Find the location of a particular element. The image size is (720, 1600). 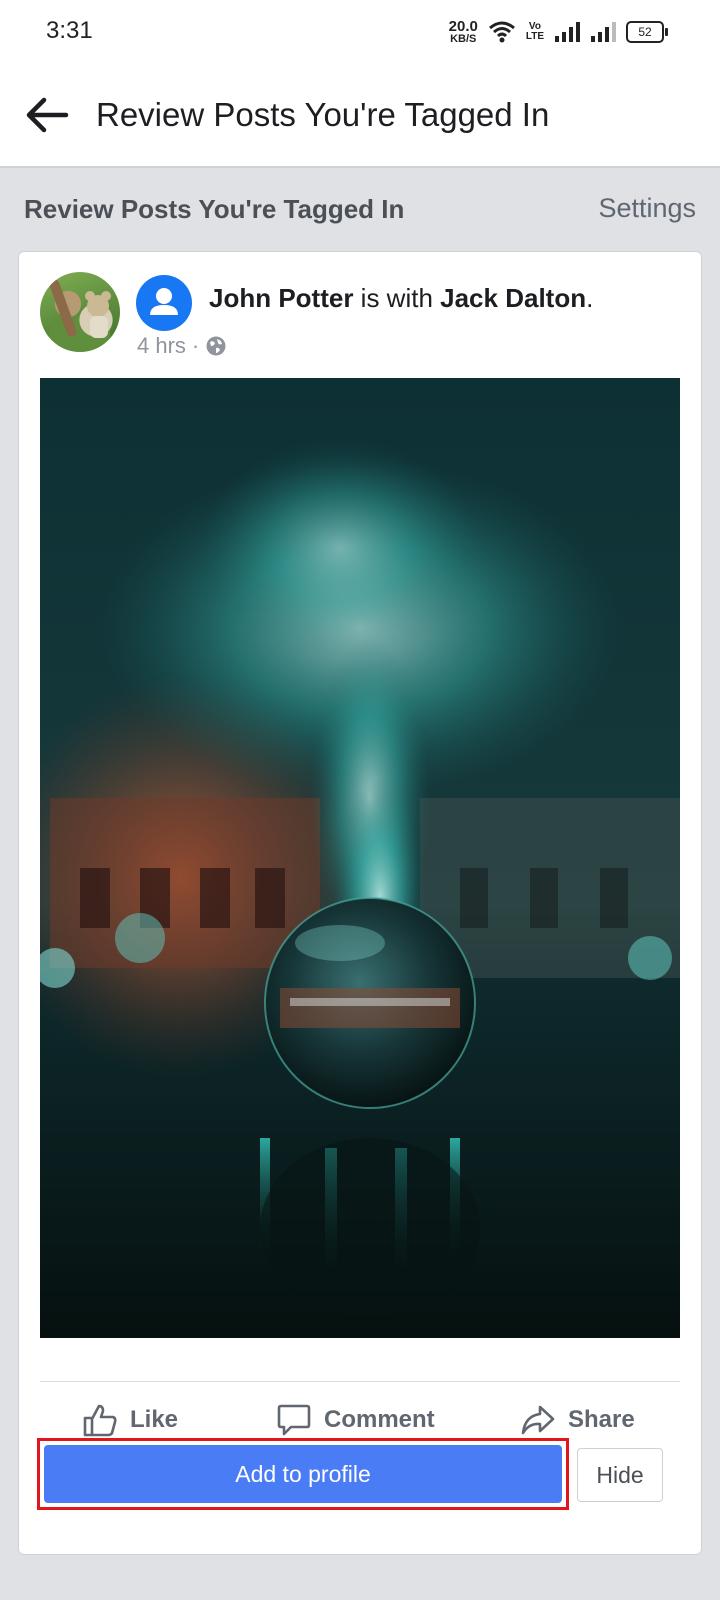

like-label: Like is located at coordinates (154, 1419).